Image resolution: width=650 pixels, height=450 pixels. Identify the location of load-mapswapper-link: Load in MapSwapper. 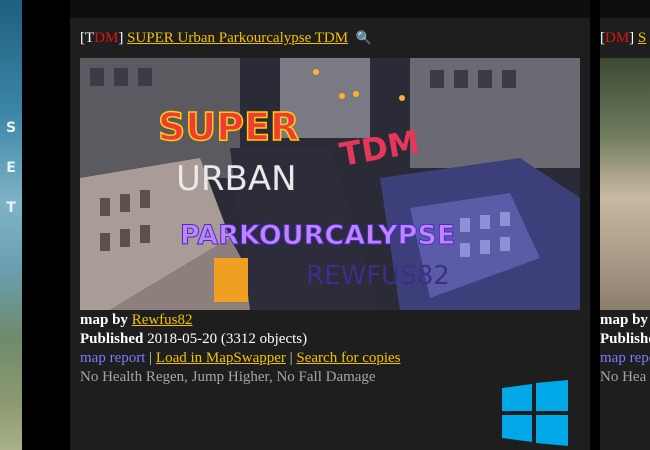
(221, 358).